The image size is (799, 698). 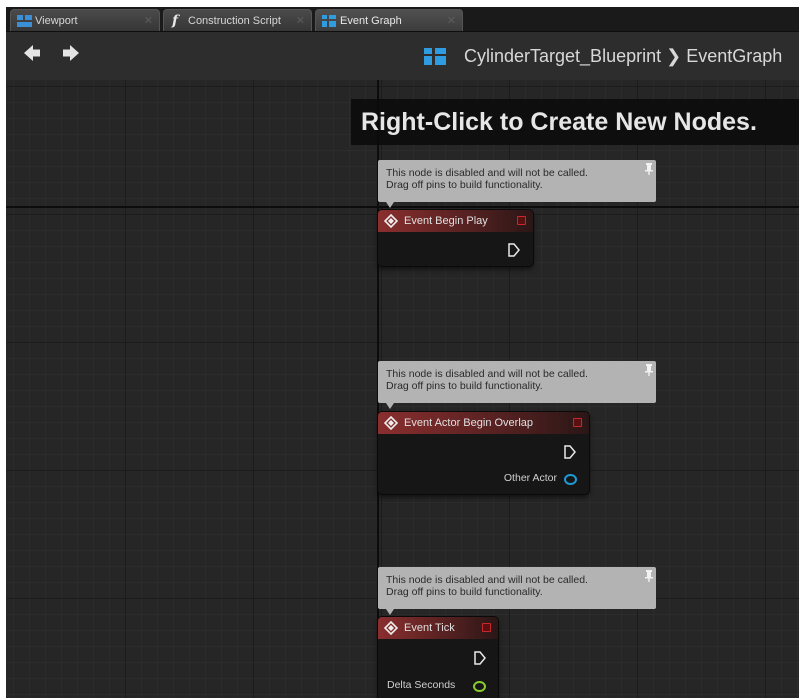 What do you see at coordinates (570, 479) in the screenshot?
I see `object-output-pin-icon` at bounding box center [570, 479].